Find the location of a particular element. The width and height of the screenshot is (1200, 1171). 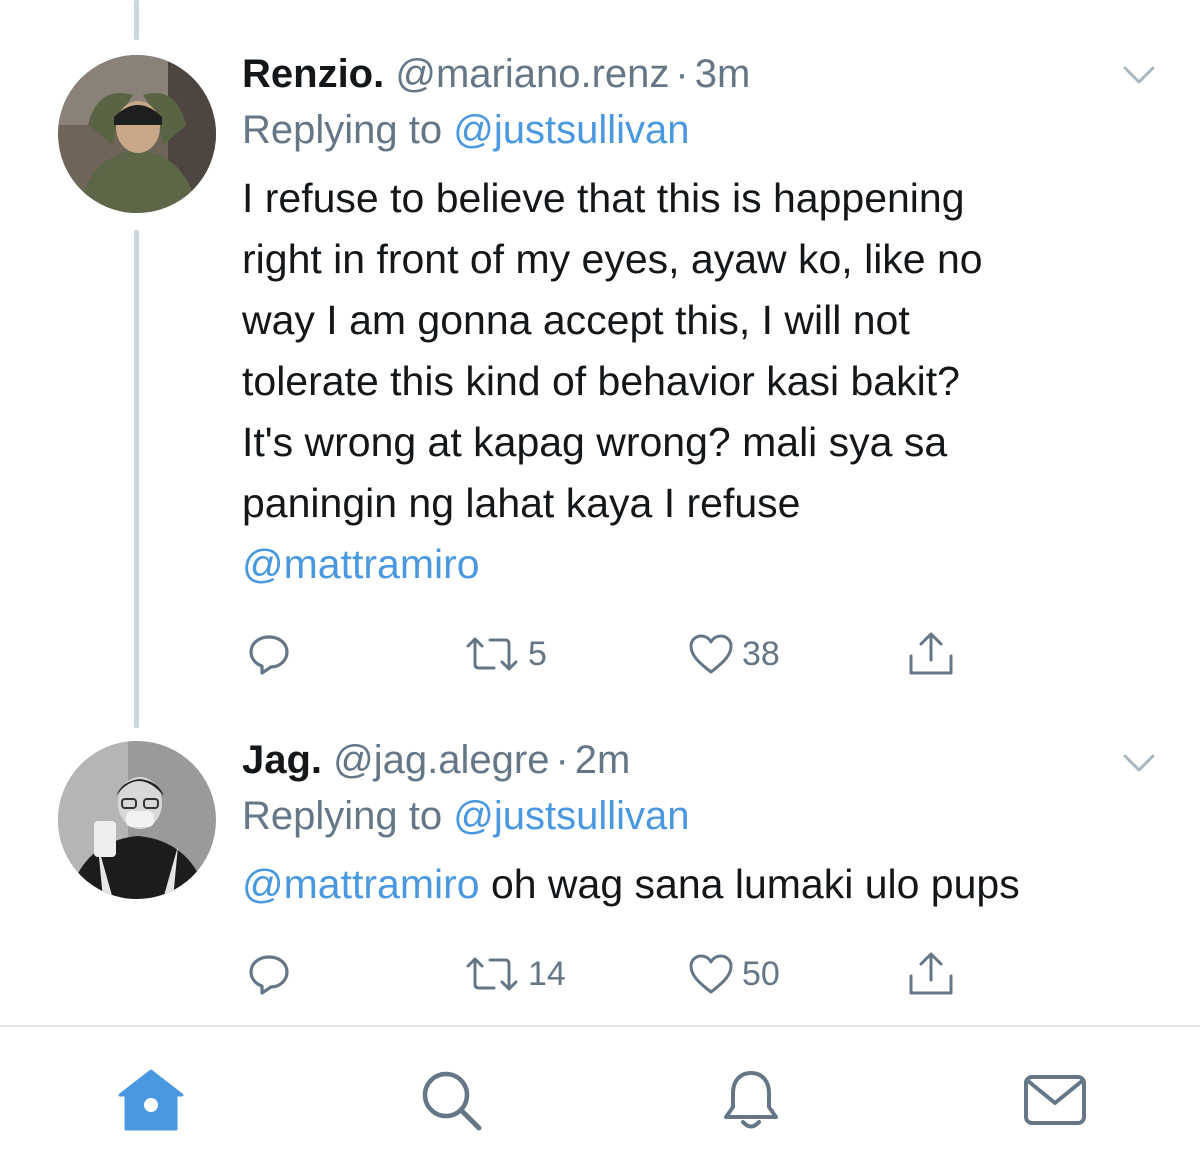

display-name: Jag. is located at coordinates (282, 760).